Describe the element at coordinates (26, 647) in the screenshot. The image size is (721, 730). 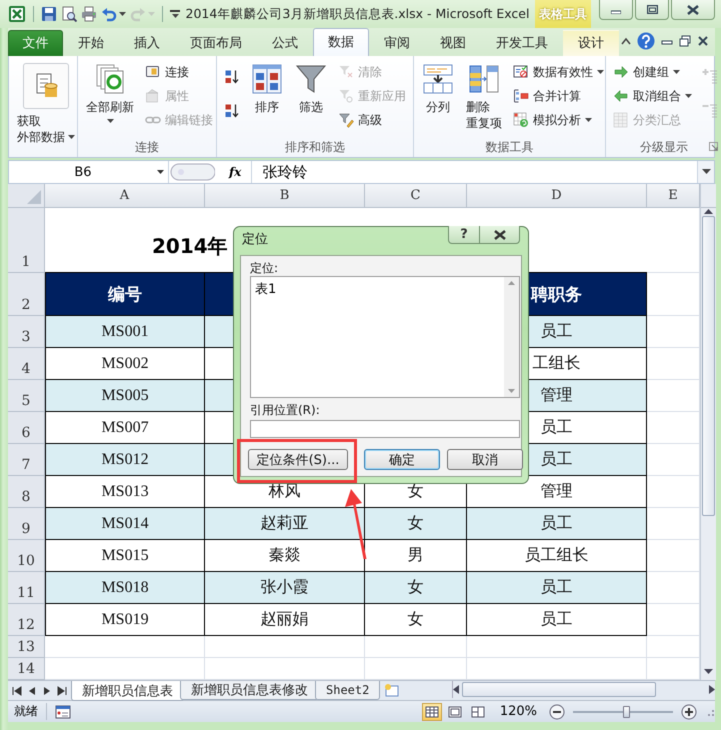
I see `row-header: 13` at that location.